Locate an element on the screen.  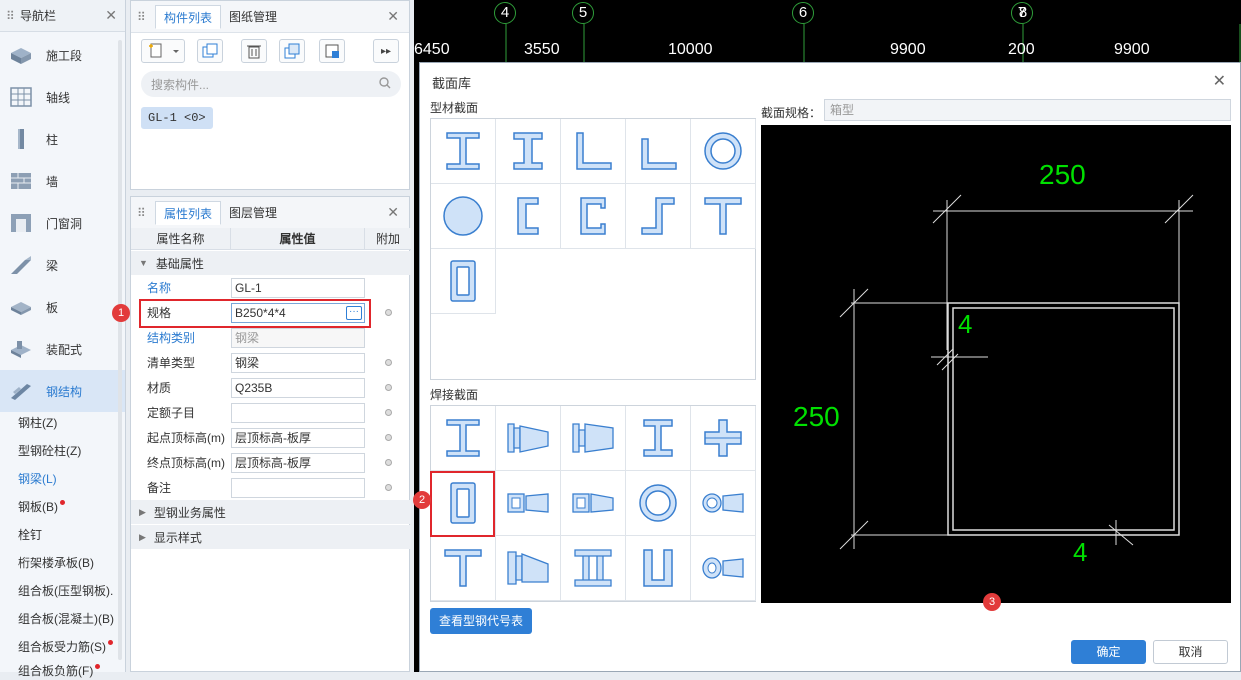
sub-item-src-column: 型钢砼柱(Z) is located at coordinates (59, 450).